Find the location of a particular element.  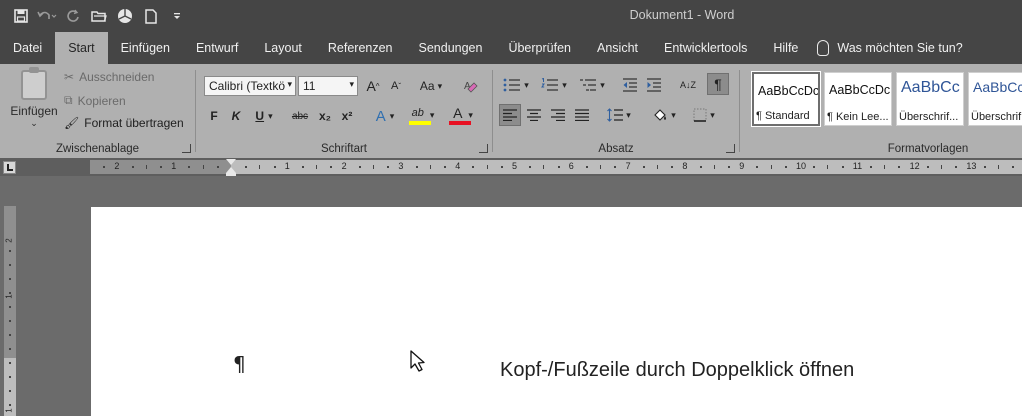

bullets-button: ▾ is located at coordinates (516, 85).